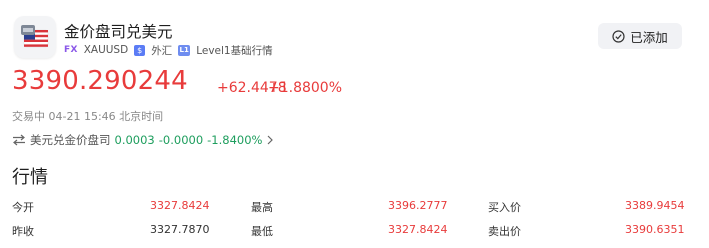  Describe the element at coordinates (162, 50) in the screenshot. I see `market-label: 外汇` at that location.